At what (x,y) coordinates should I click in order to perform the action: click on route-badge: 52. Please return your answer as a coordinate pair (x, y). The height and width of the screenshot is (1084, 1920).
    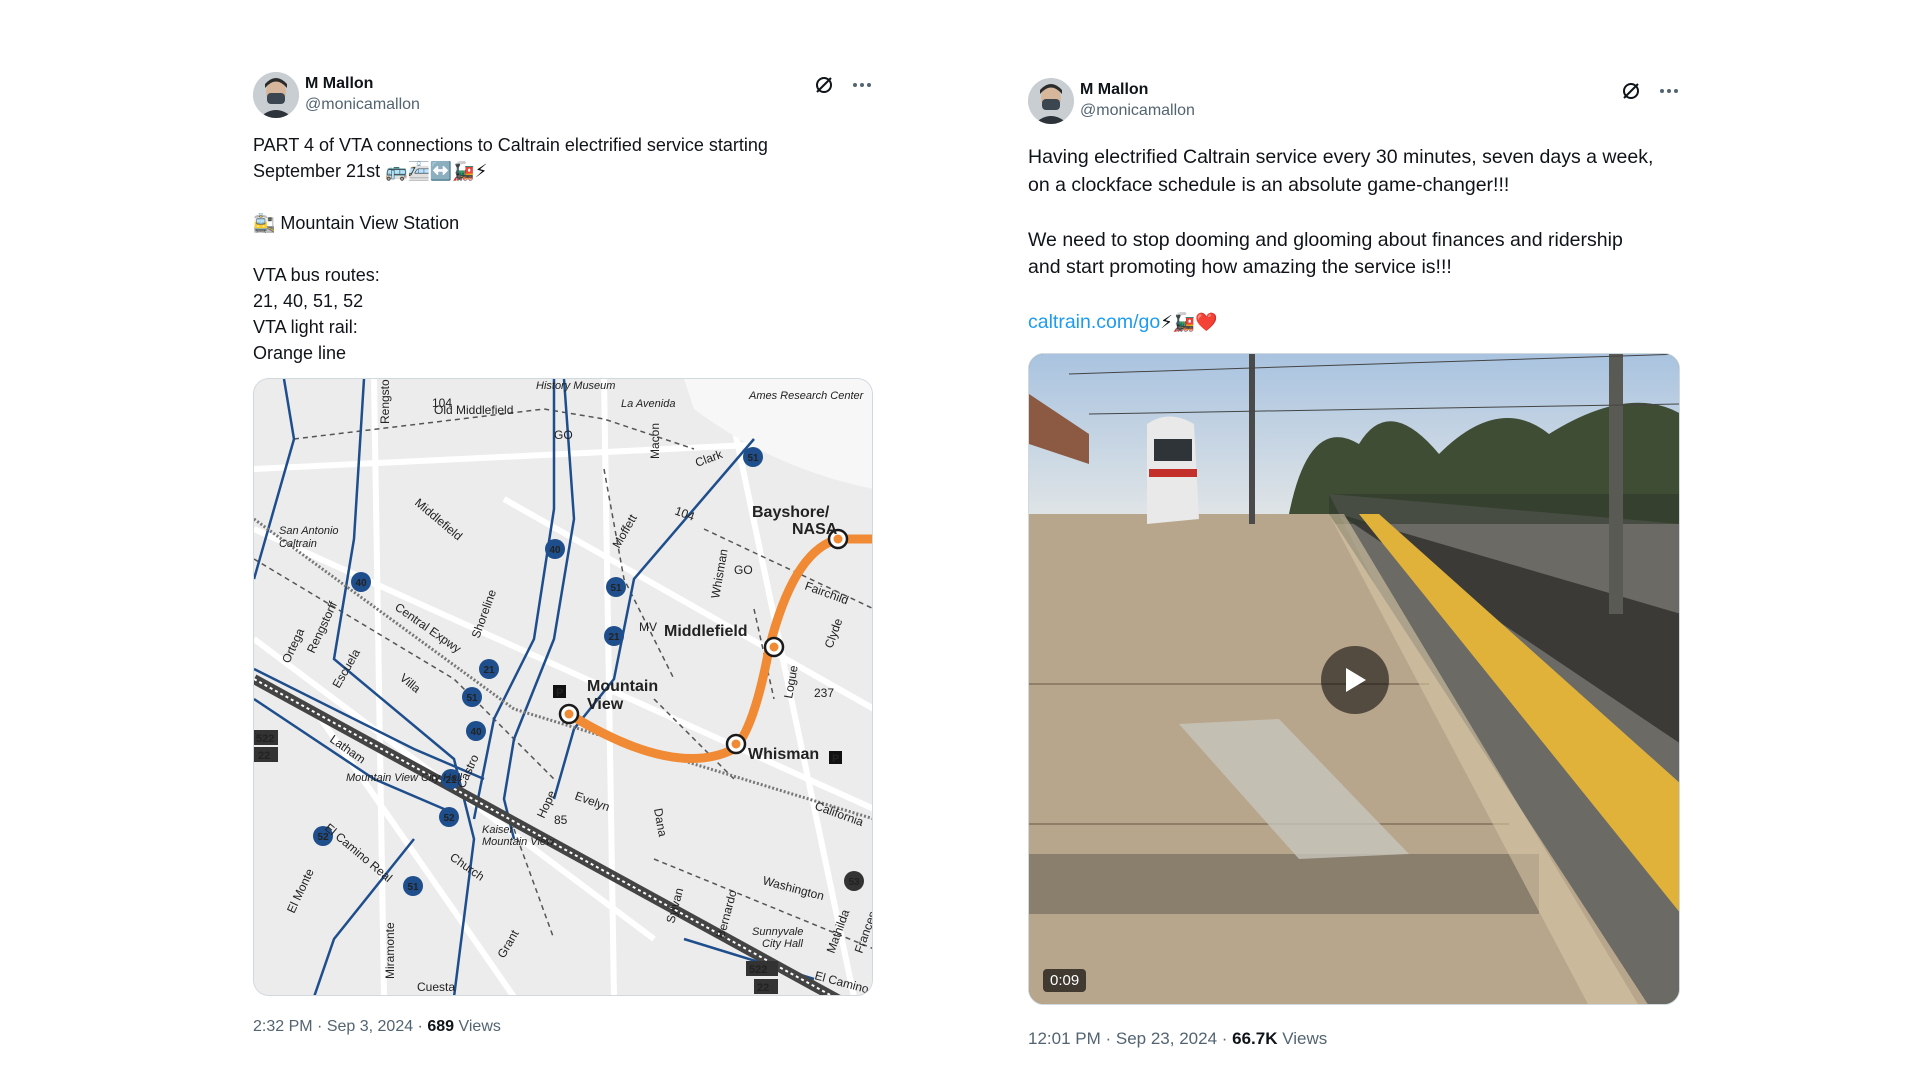
    Looking at the image, I should click on (449, 818).